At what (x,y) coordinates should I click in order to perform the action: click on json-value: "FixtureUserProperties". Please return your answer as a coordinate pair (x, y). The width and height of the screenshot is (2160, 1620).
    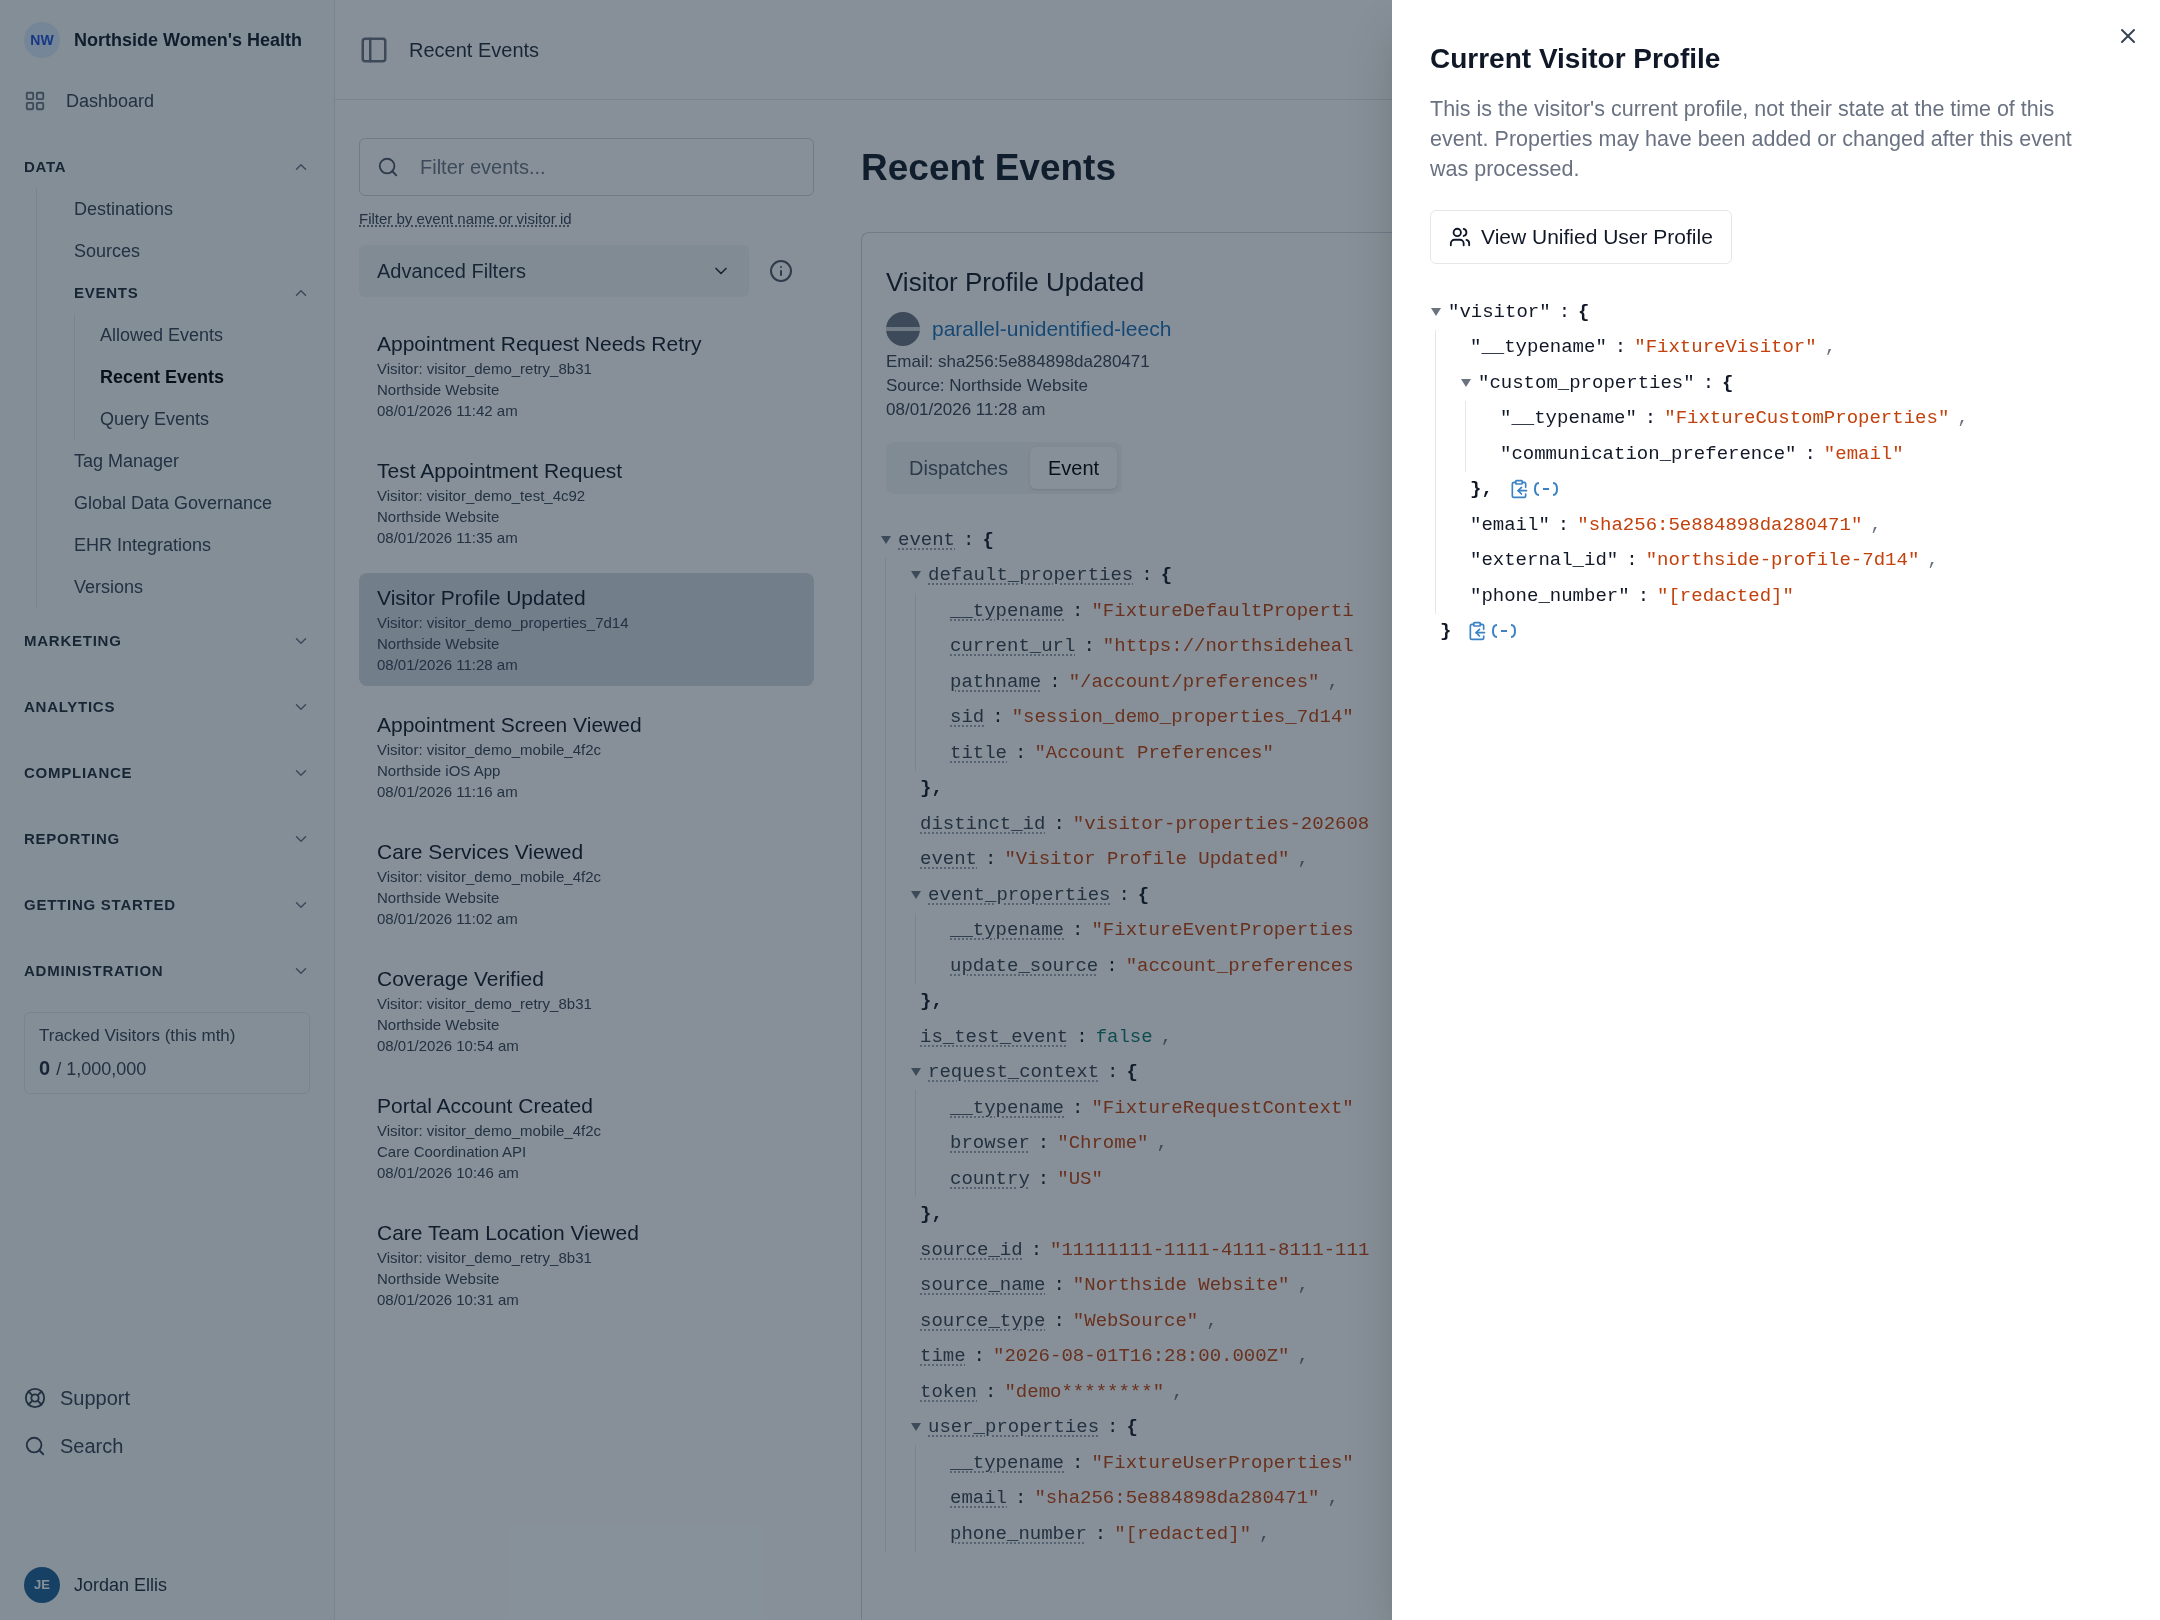
    Looking at the image, I should click on (1222, 1463).